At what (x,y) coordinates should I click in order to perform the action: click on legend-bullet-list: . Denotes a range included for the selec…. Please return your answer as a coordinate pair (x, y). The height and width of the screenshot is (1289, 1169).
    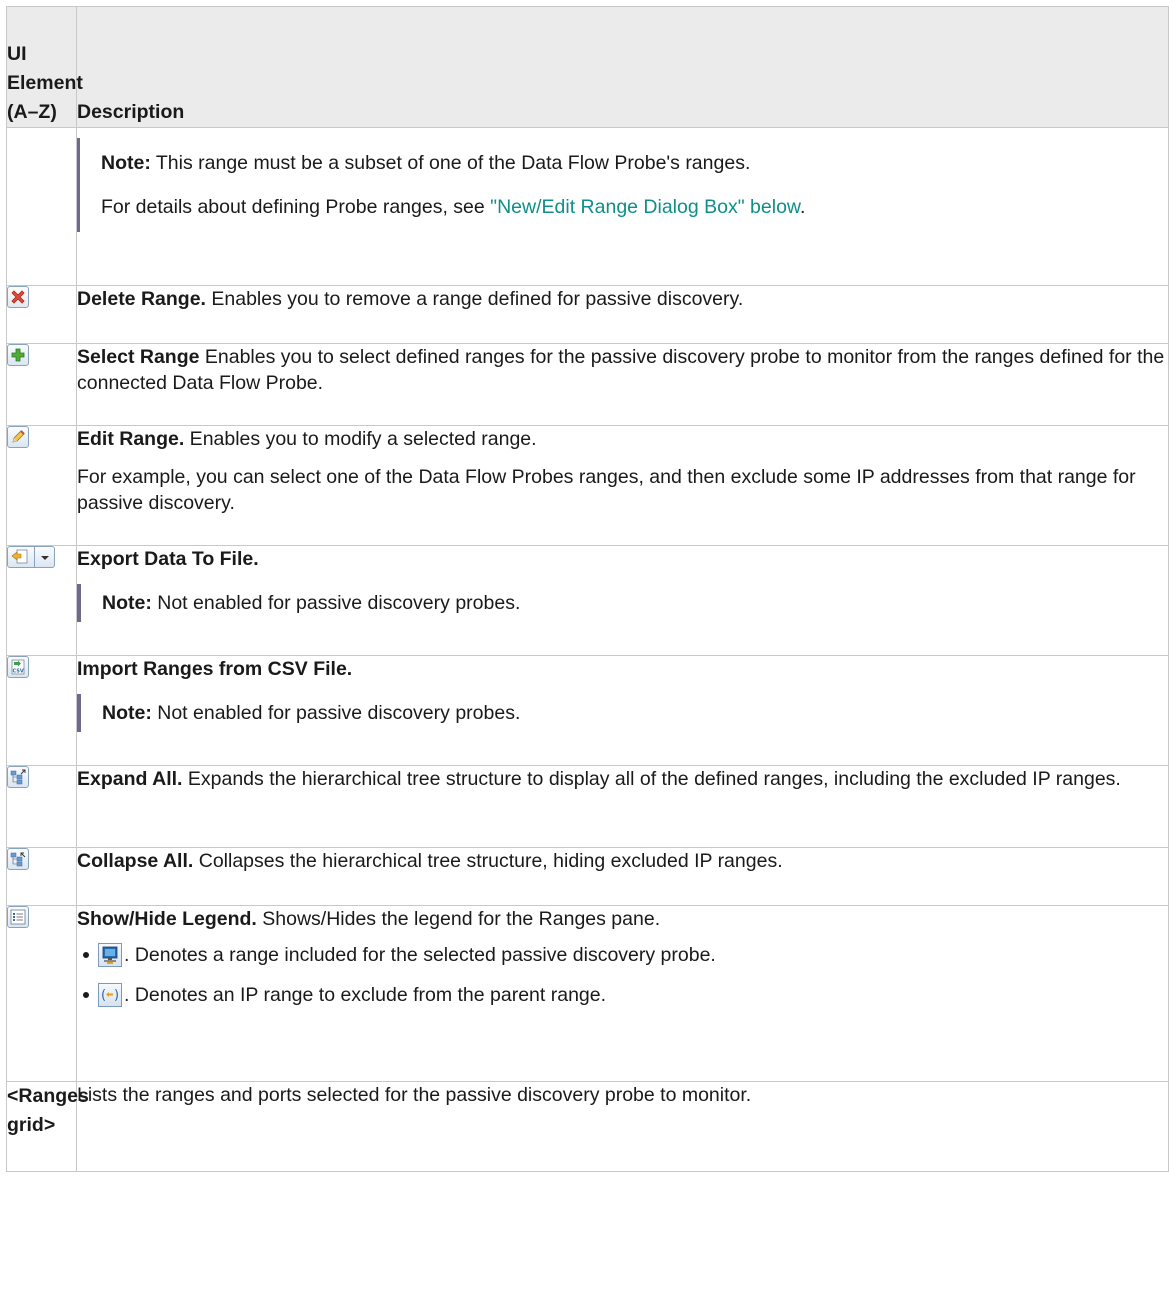
    Looking at the image, I should click on (622, 975).